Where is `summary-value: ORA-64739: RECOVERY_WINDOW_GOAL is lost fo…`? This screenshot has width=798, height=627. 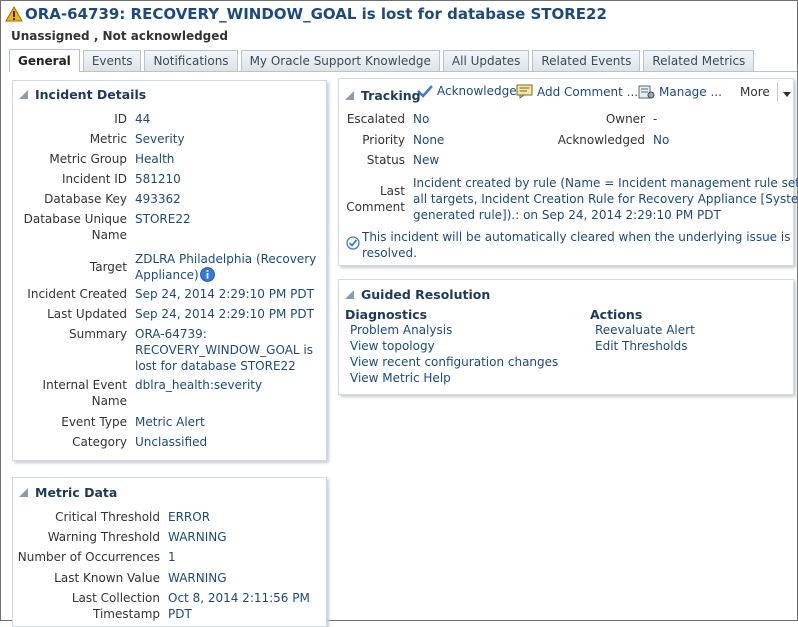
summary-value: ORA-64739: RECOVERY_WINDOW_GOAL is lost fo… is located at coordinates (224, 350).